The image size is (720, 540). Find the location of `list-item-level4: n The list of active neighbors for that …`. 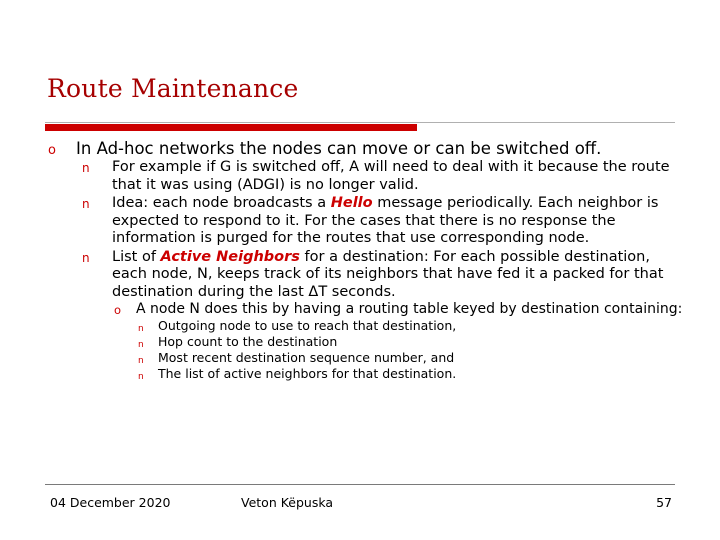

list-item-level4: n The list of active neighbors for that … is located at coordinates (410, 374).